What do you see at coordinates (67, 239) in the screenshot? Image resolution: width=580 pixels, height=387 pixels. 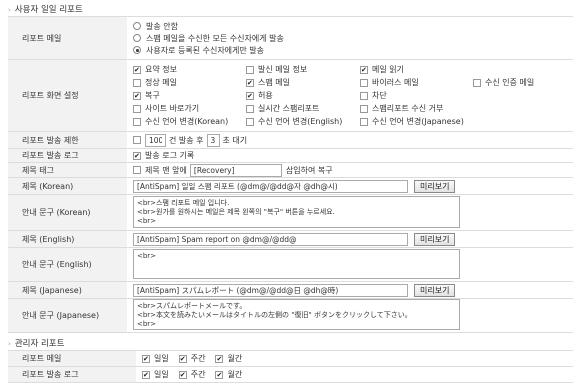 I see `subject-english-label: 제목 (English)` at bounding box center [67, 239].